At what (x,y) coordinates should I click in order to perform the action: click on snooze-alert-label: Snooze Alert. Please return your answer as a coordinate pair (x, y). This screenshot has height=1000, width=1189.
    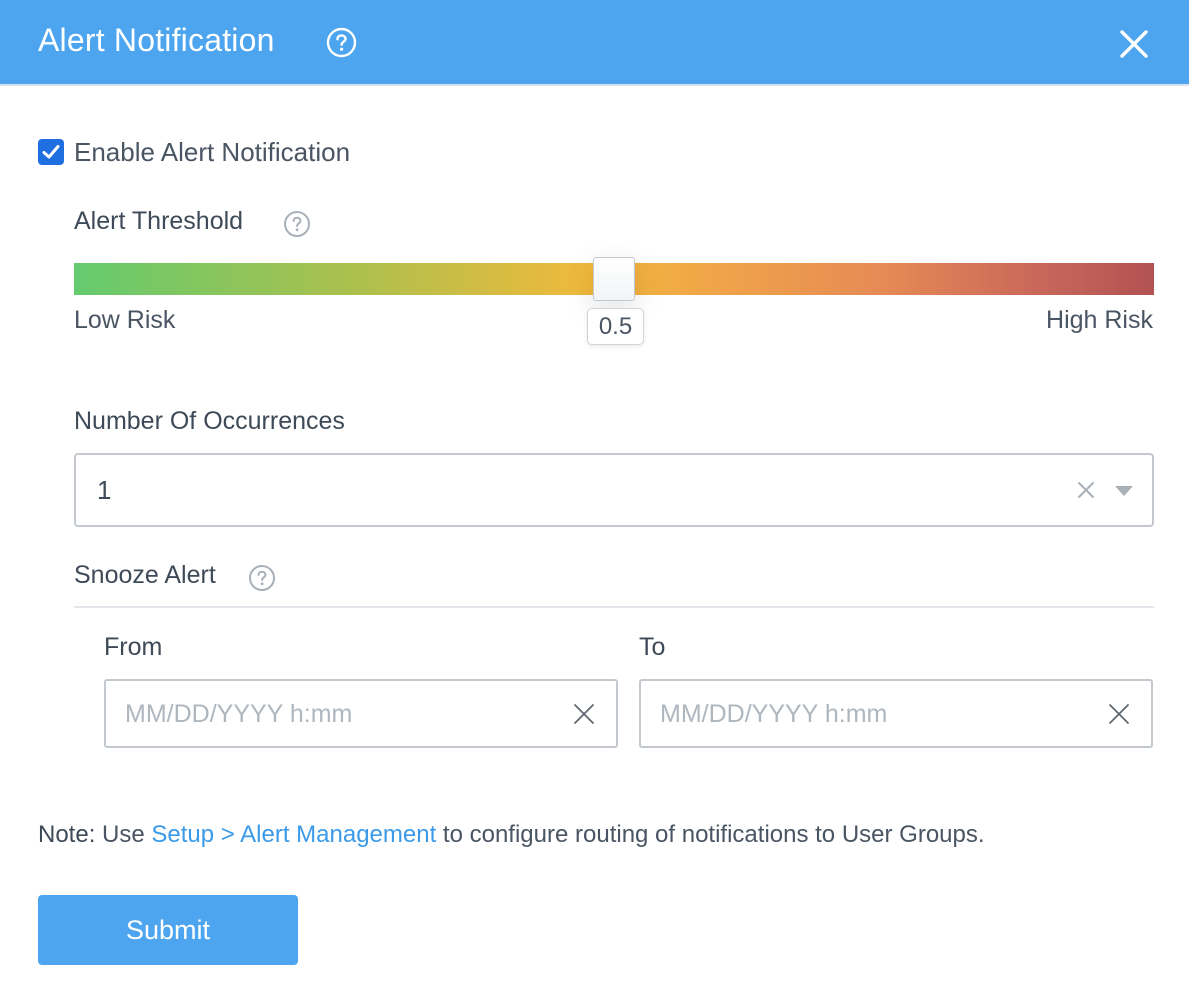
    Looking at the image, I should click on (145, 575).